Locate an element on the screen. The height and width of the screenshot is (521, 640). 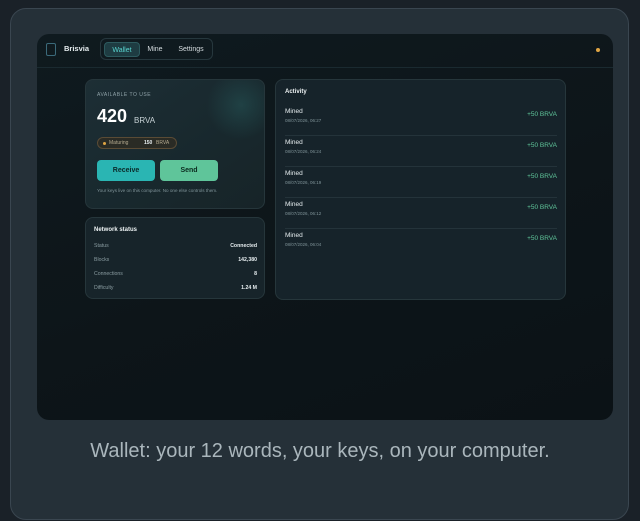
activity-time: 08/07/2026, 06:19 is located at coordinates (303, 182).